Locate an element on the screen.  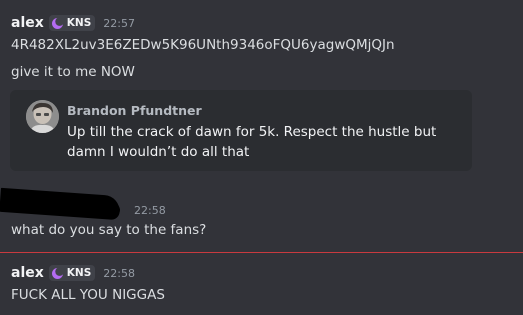
message-header: alex KNS 22:57 is located at coordinates (73, 23).